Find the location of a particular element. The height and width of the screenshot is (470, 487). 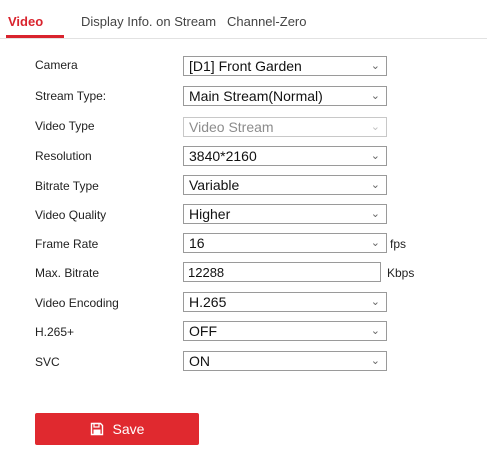

save-button-label: Save is located at coordinates (128, 429).